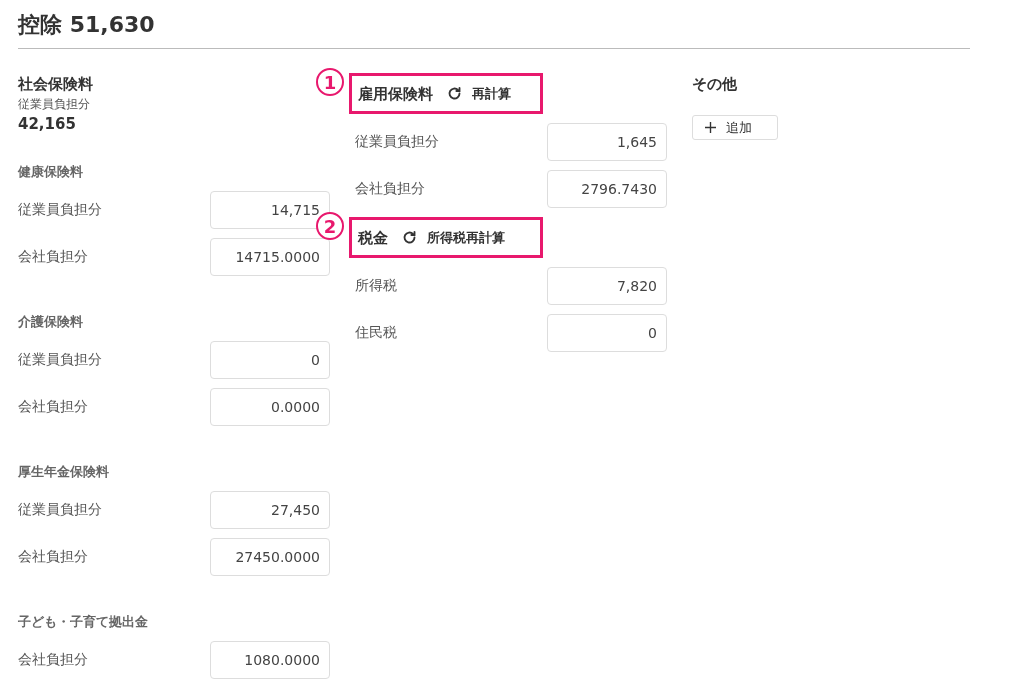 The height and width of the screenshot is (680, 1020). What do you see at coordinates (54, 104) in the screenshot?
I see `subtotal-label: 従業員負担分` at bounding box center [54, 104].